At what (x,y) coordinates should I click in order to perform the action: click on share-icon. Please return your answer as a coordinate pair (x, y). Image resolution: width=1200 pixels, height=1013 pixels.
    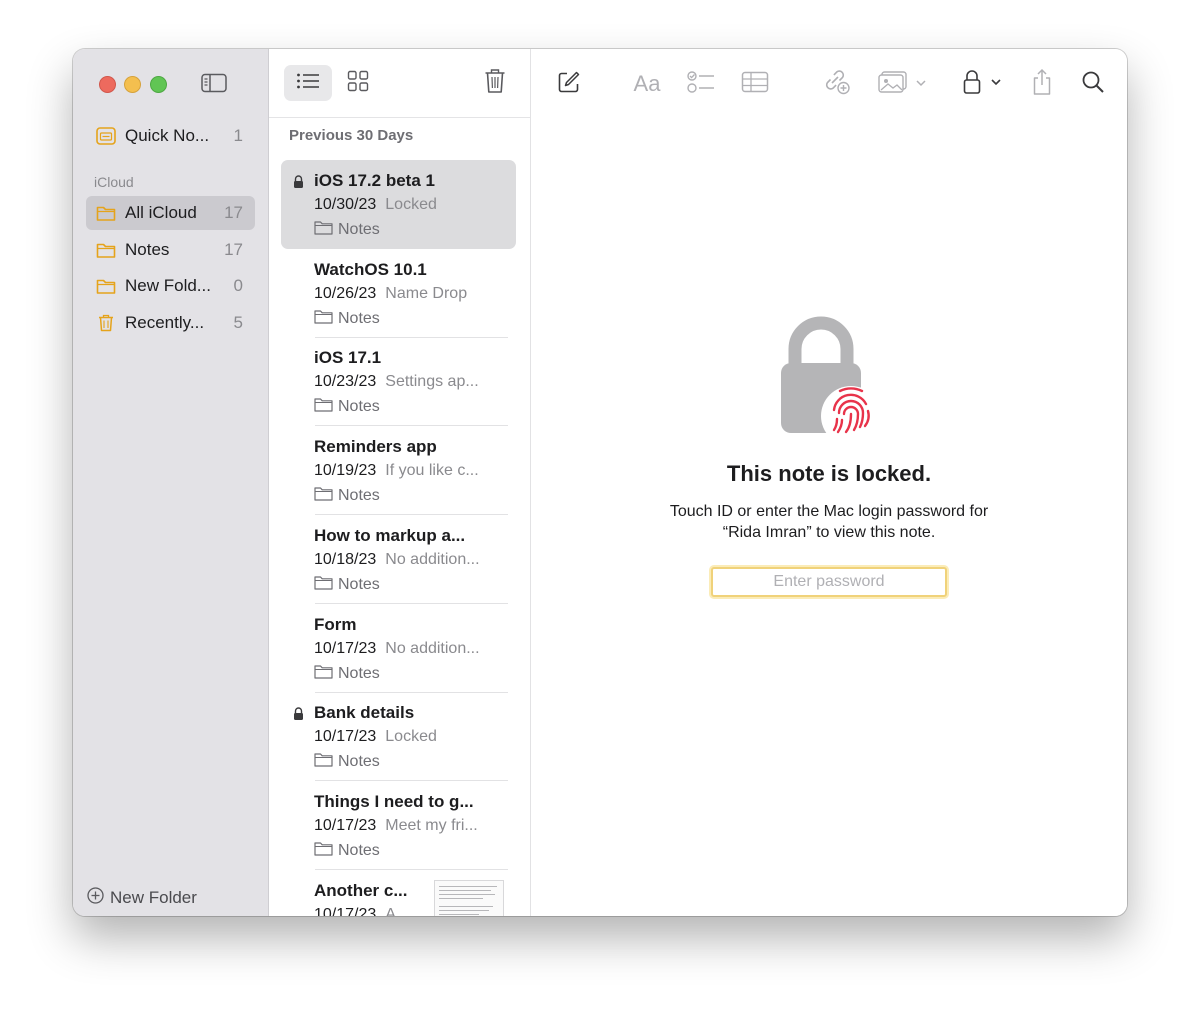
    Looking at the image, I should click on (1042, 84).